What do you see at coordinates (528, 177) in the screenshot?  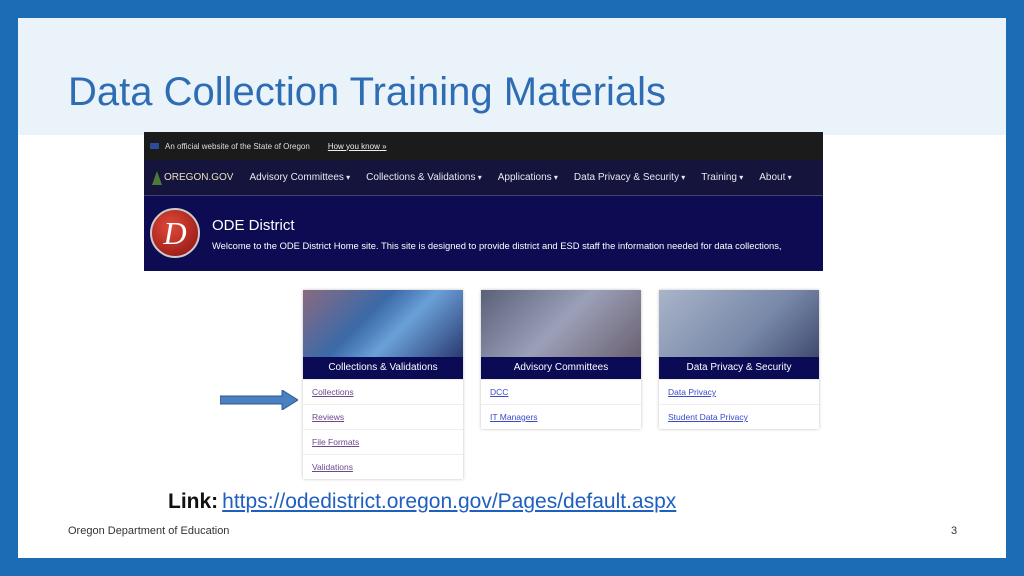 I see `nav-applications: Applications` at bounding box center [528, 177].